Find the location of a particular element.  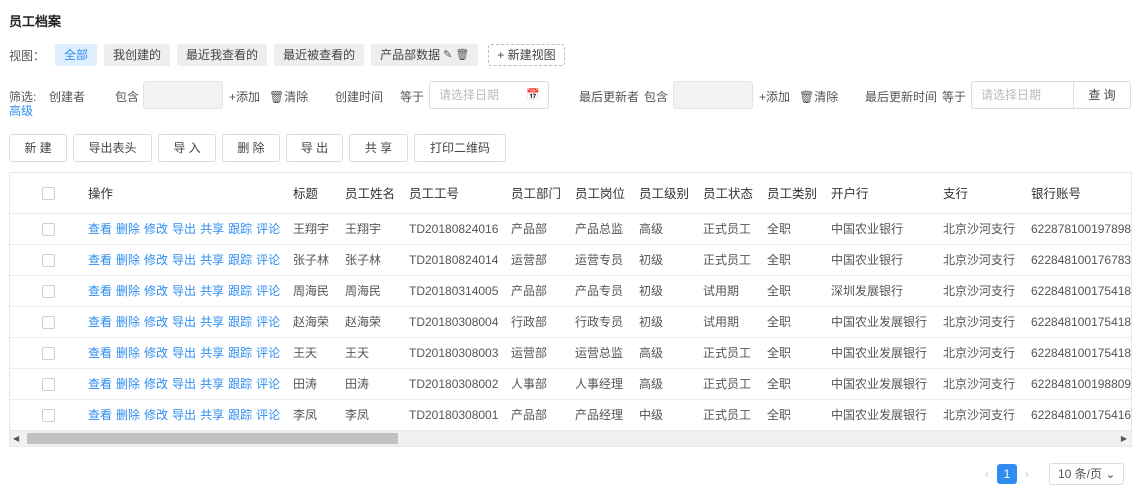

new-view-button: + 新建视图 is located at coordinates (526, 55).